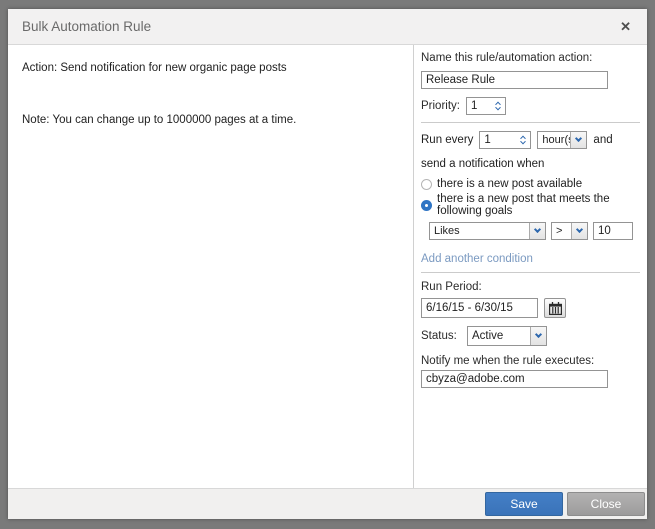  I want to click on priority-row: Priority:, so click(530, 106).